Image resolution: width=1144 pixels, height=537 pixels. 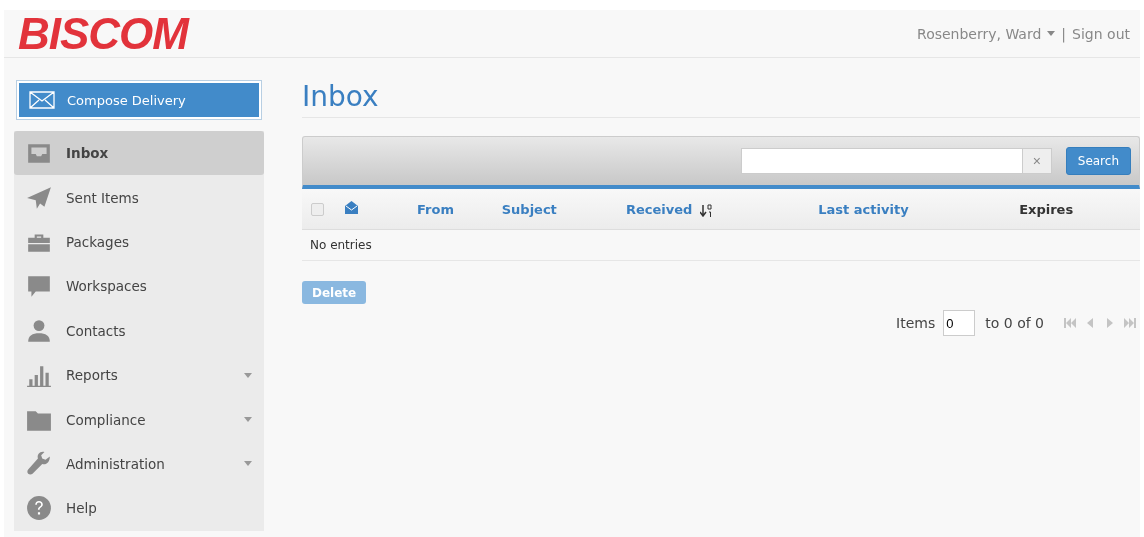 I want to click on items-label: Items, so click(x=916, y=323).